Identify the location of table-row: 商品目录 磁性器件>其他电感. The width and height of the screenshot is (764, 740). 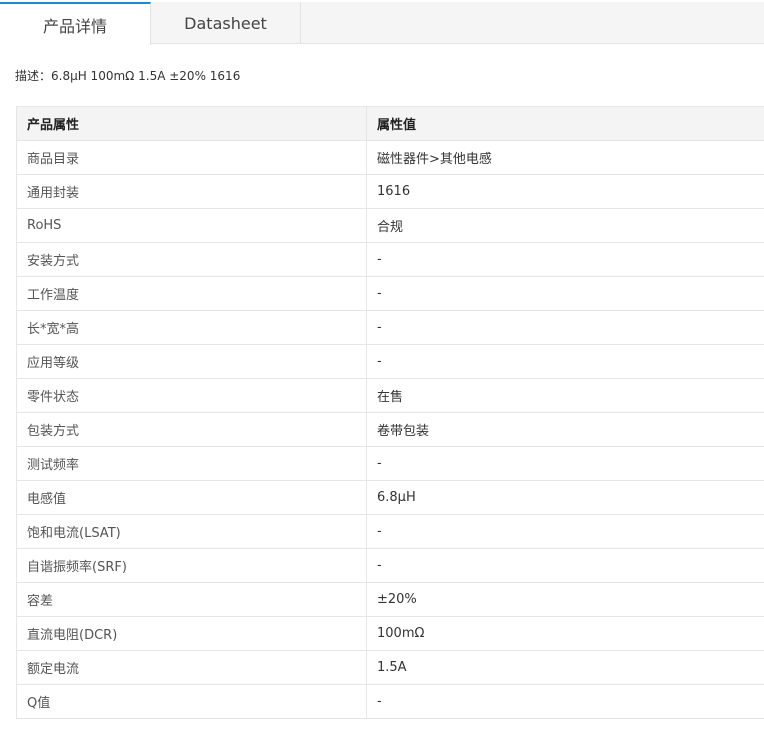
(390, 157).